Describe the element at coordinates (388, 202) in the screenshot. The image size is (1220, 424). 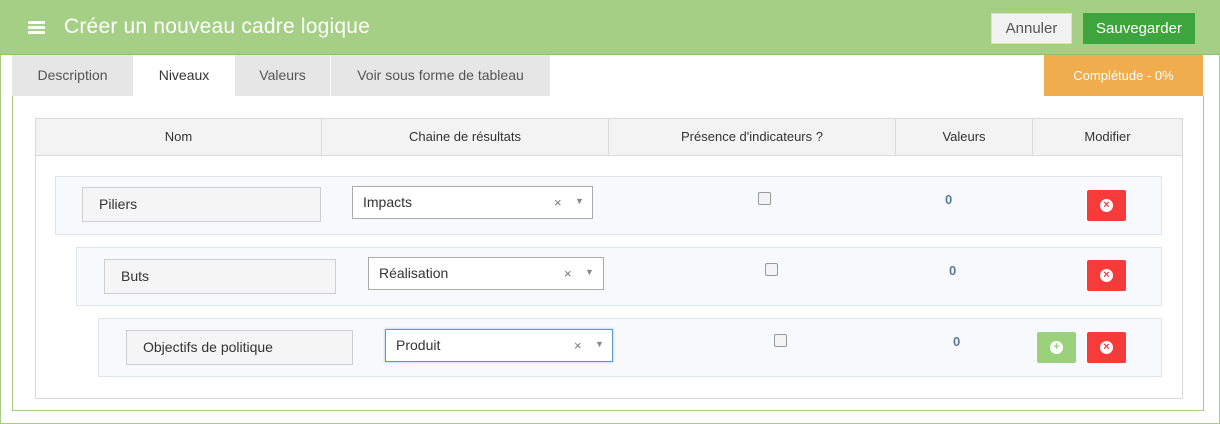
I see `chain-select-value: Impacts` at that location.